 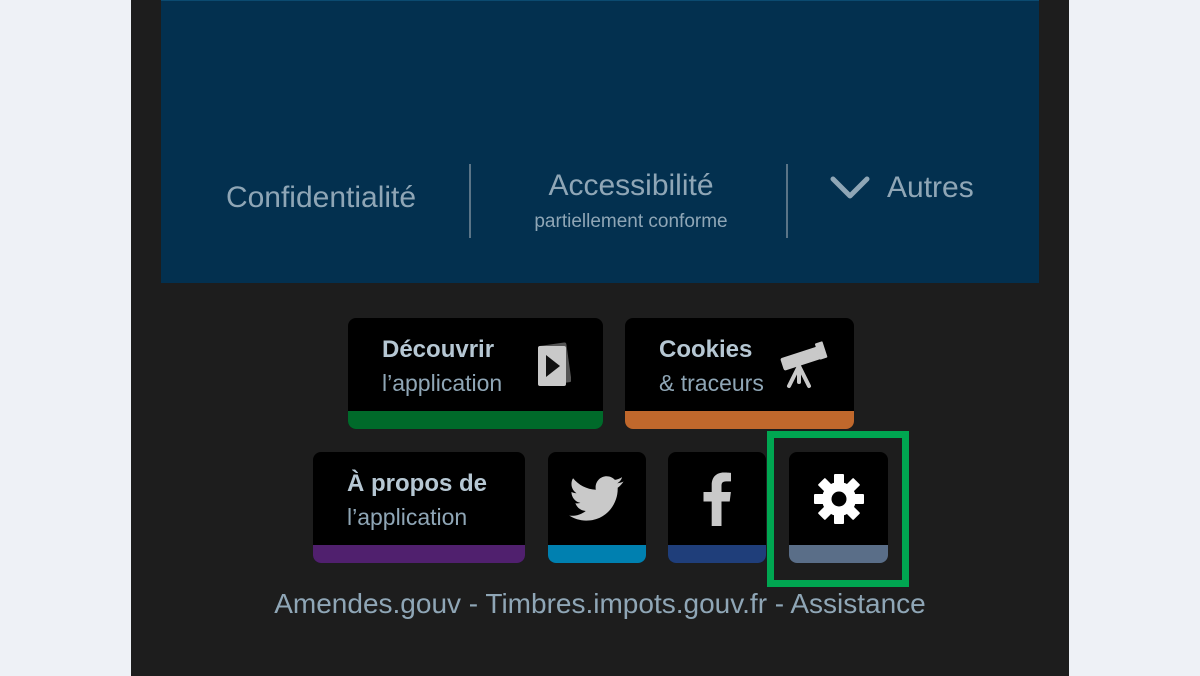 I want to click on cookies-button: Cookies & traceurs, so click(x=739, y=373).